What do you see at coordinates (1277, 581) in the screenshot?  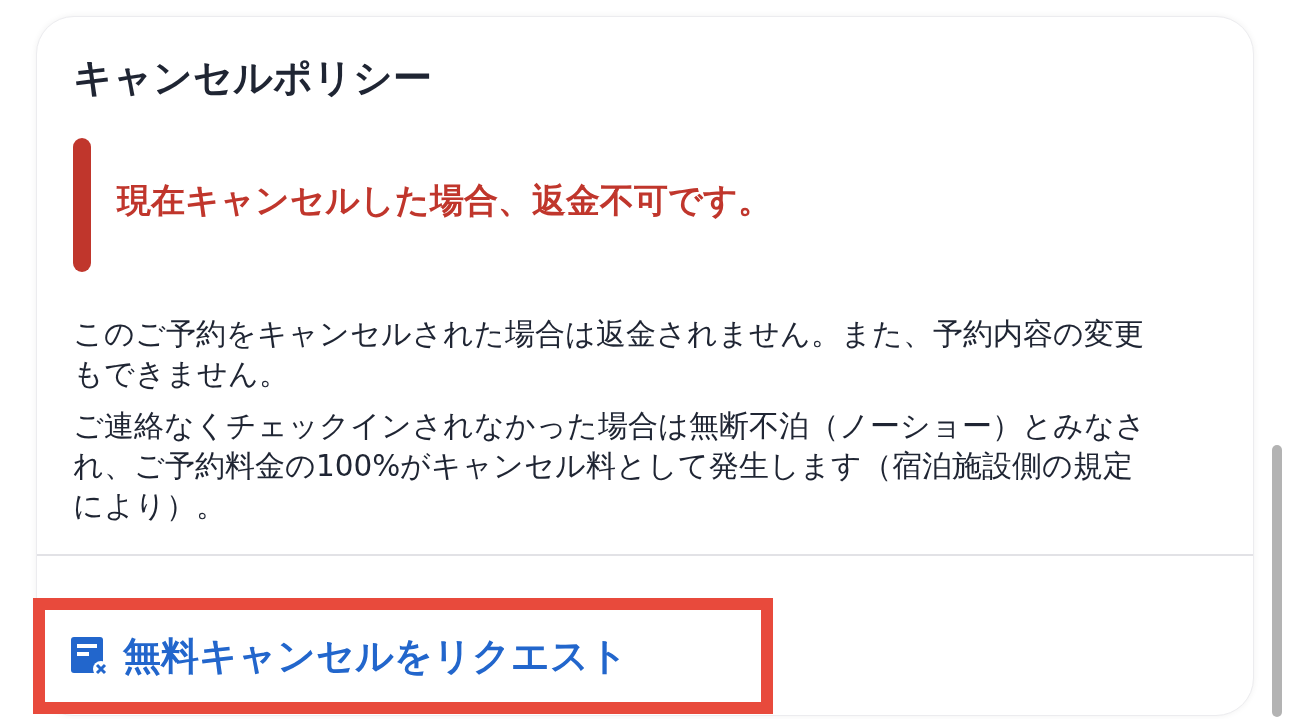 I see `scrollbar` at bounding box center [1277, 581].